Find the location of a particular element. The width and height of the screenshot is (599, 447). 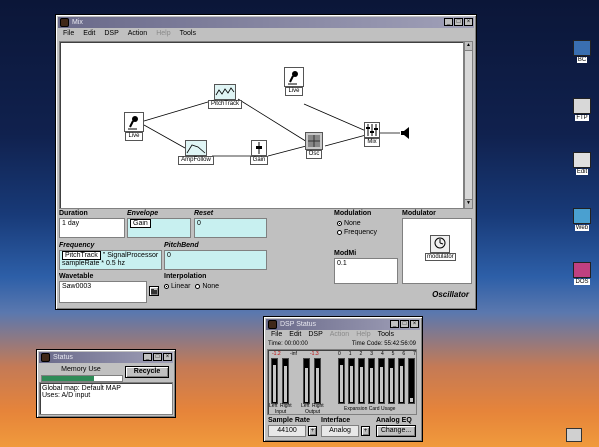

folder-icon is located at coordinates (154, 291).